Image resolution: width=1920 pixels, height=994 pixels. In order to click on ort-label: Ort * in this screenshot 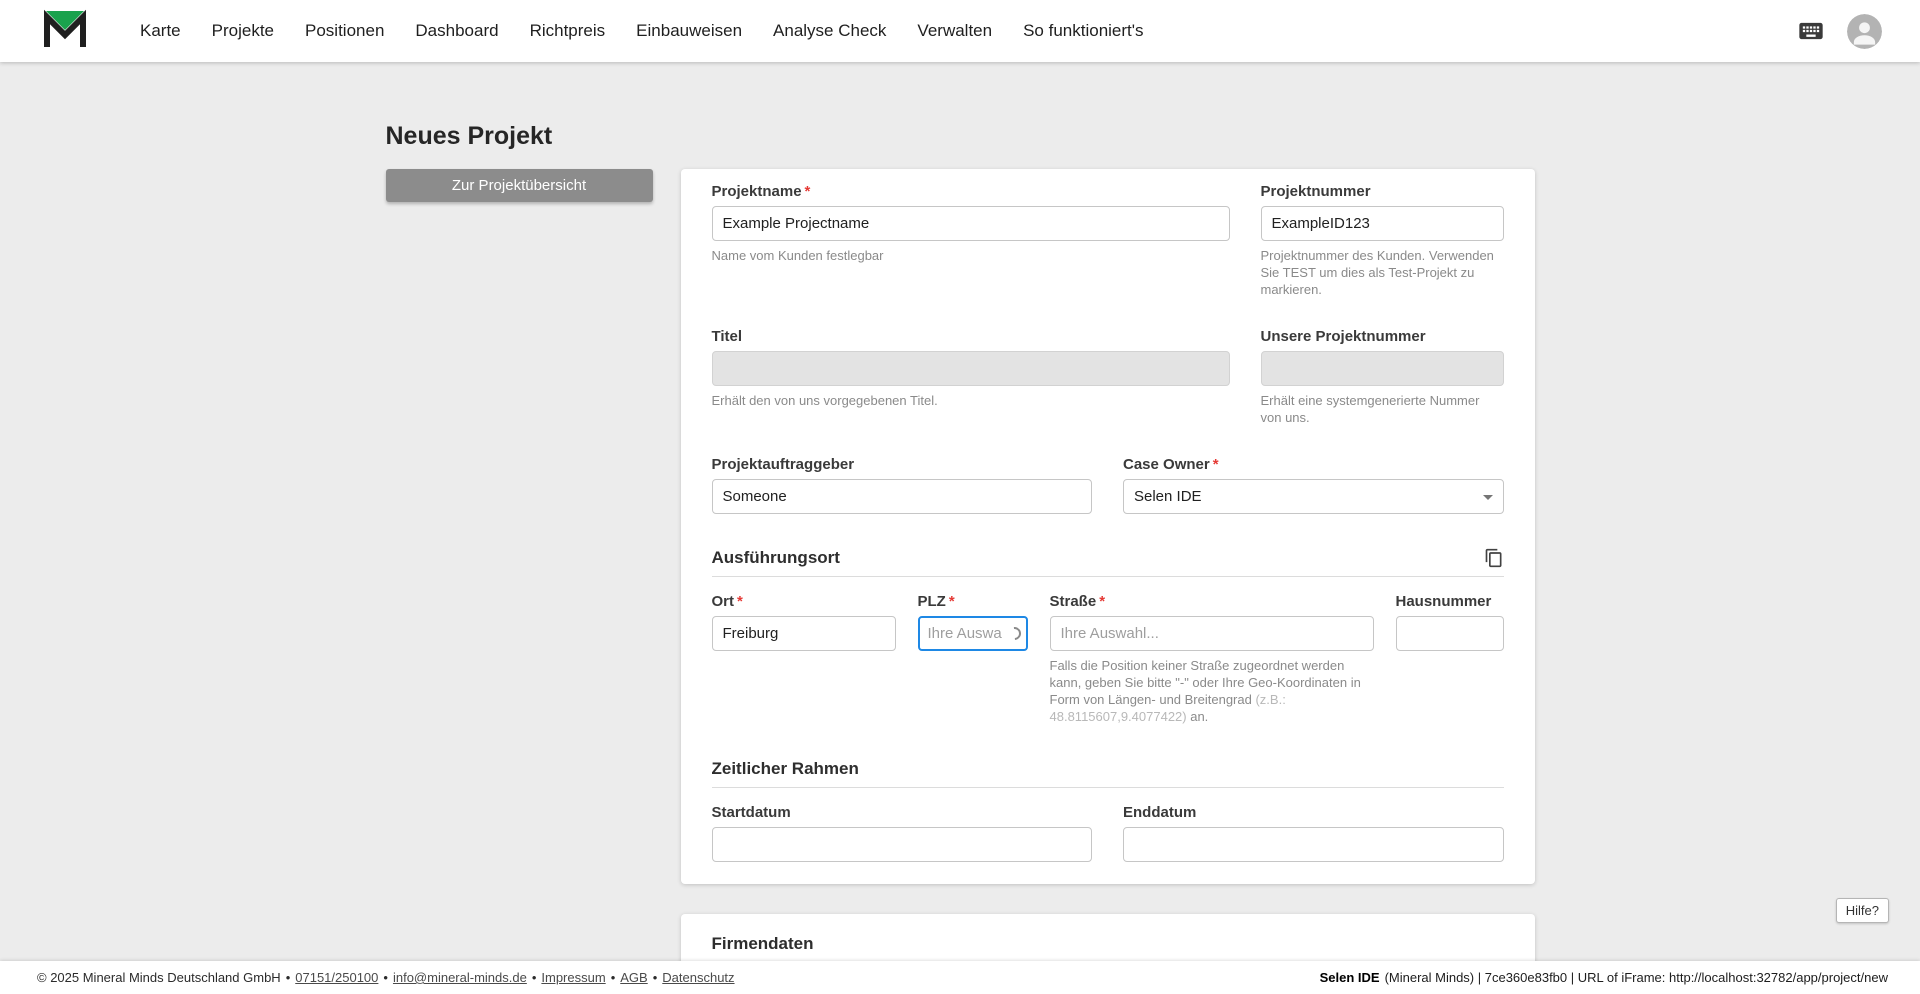, I will do `click(727, 601)`.